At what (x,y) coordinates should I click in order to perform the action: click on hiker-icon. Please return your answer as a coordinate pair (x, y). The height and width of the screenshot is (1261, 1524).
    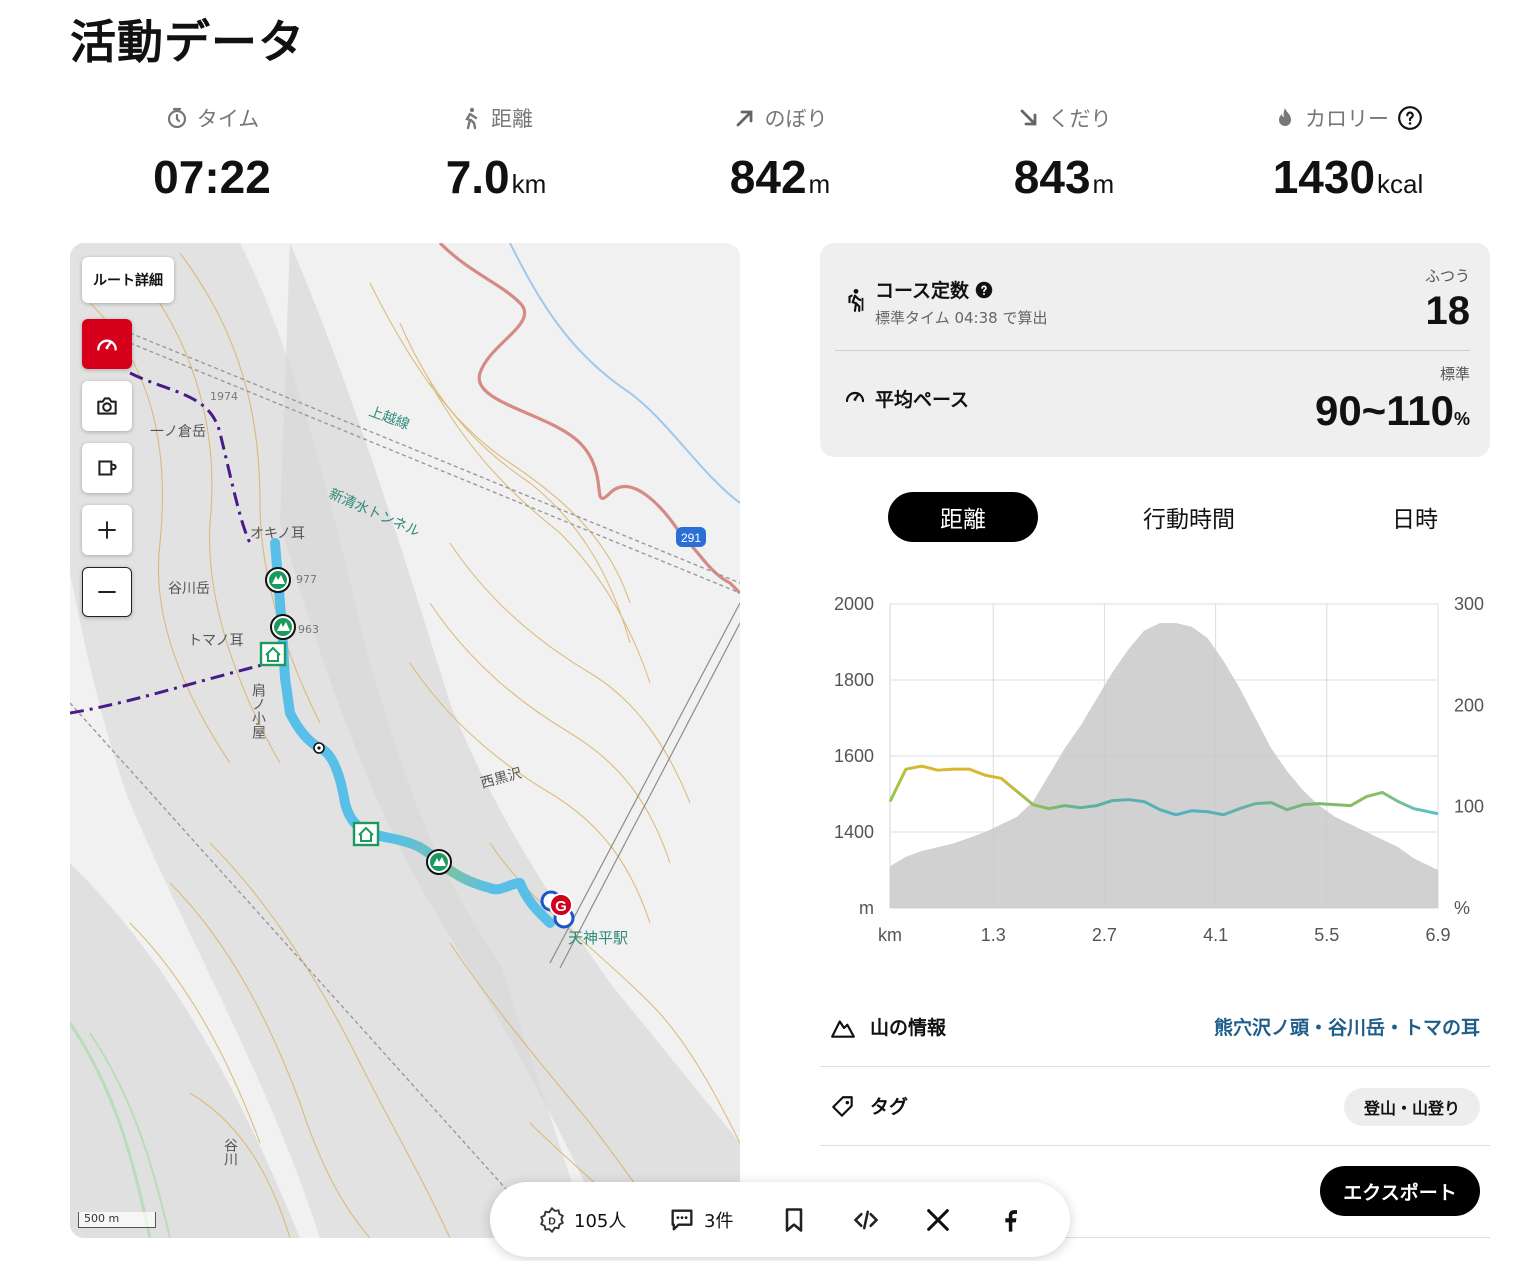
    Looking at the image, I should click on (856, 300).